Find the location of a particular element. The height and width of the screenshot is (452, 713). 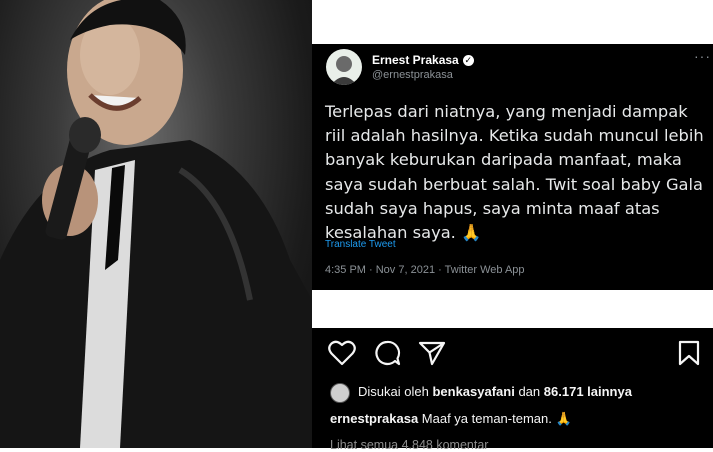

tweet-handle: @ernestprakasa is located at coordinates (412, 75).